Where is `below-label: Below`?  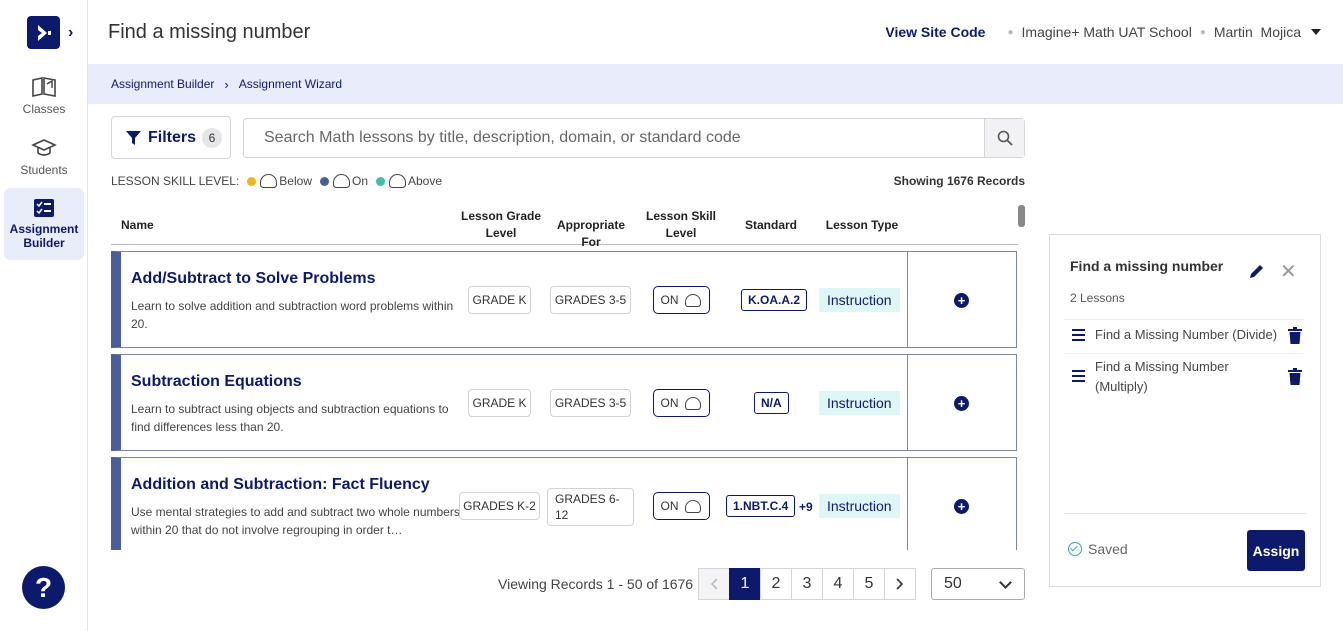 below-label: Below is located at coordinates (295, 181).